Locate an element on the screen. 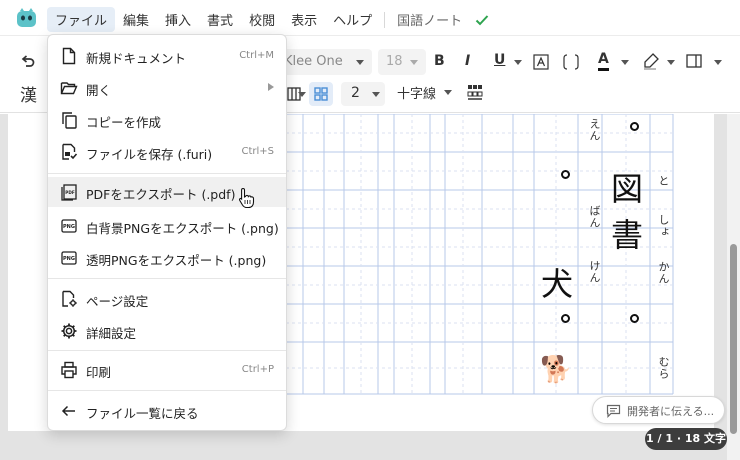 The image size is (740, 460). gear-icon is located at coordinates (69, 331).